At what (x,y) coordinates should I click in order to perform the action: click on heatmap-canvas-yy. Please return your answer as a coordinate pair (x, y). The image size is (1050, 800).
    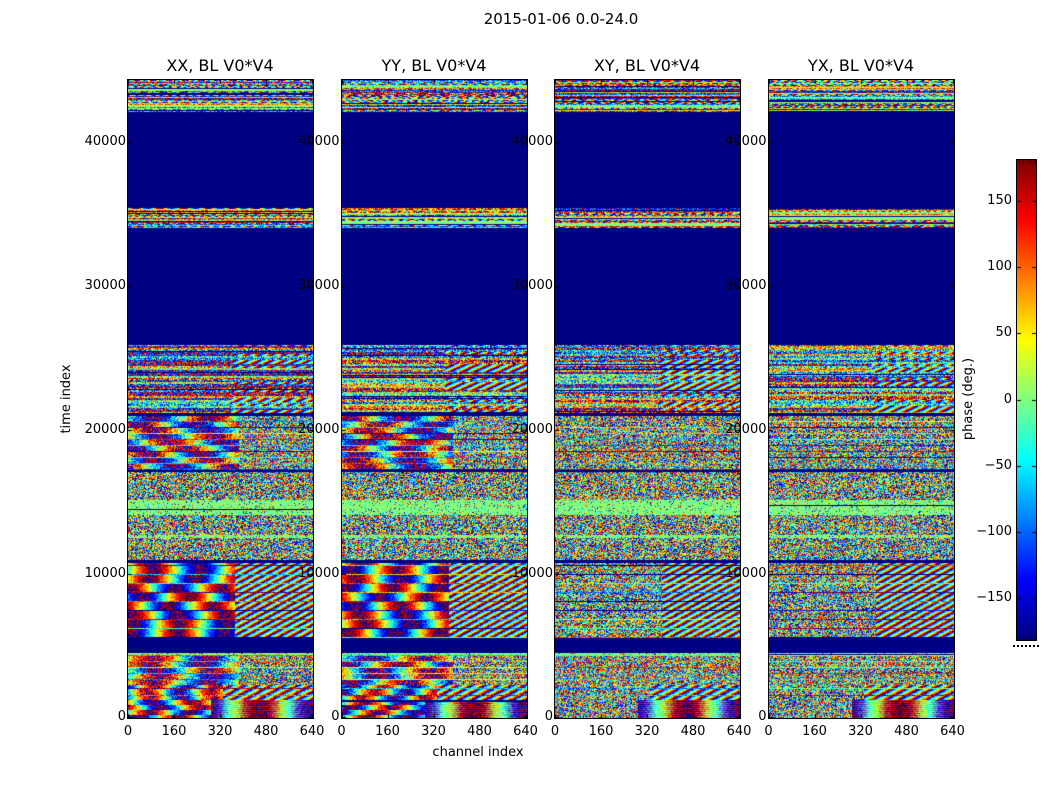
    Looking at the image, I should click on (434, 399).